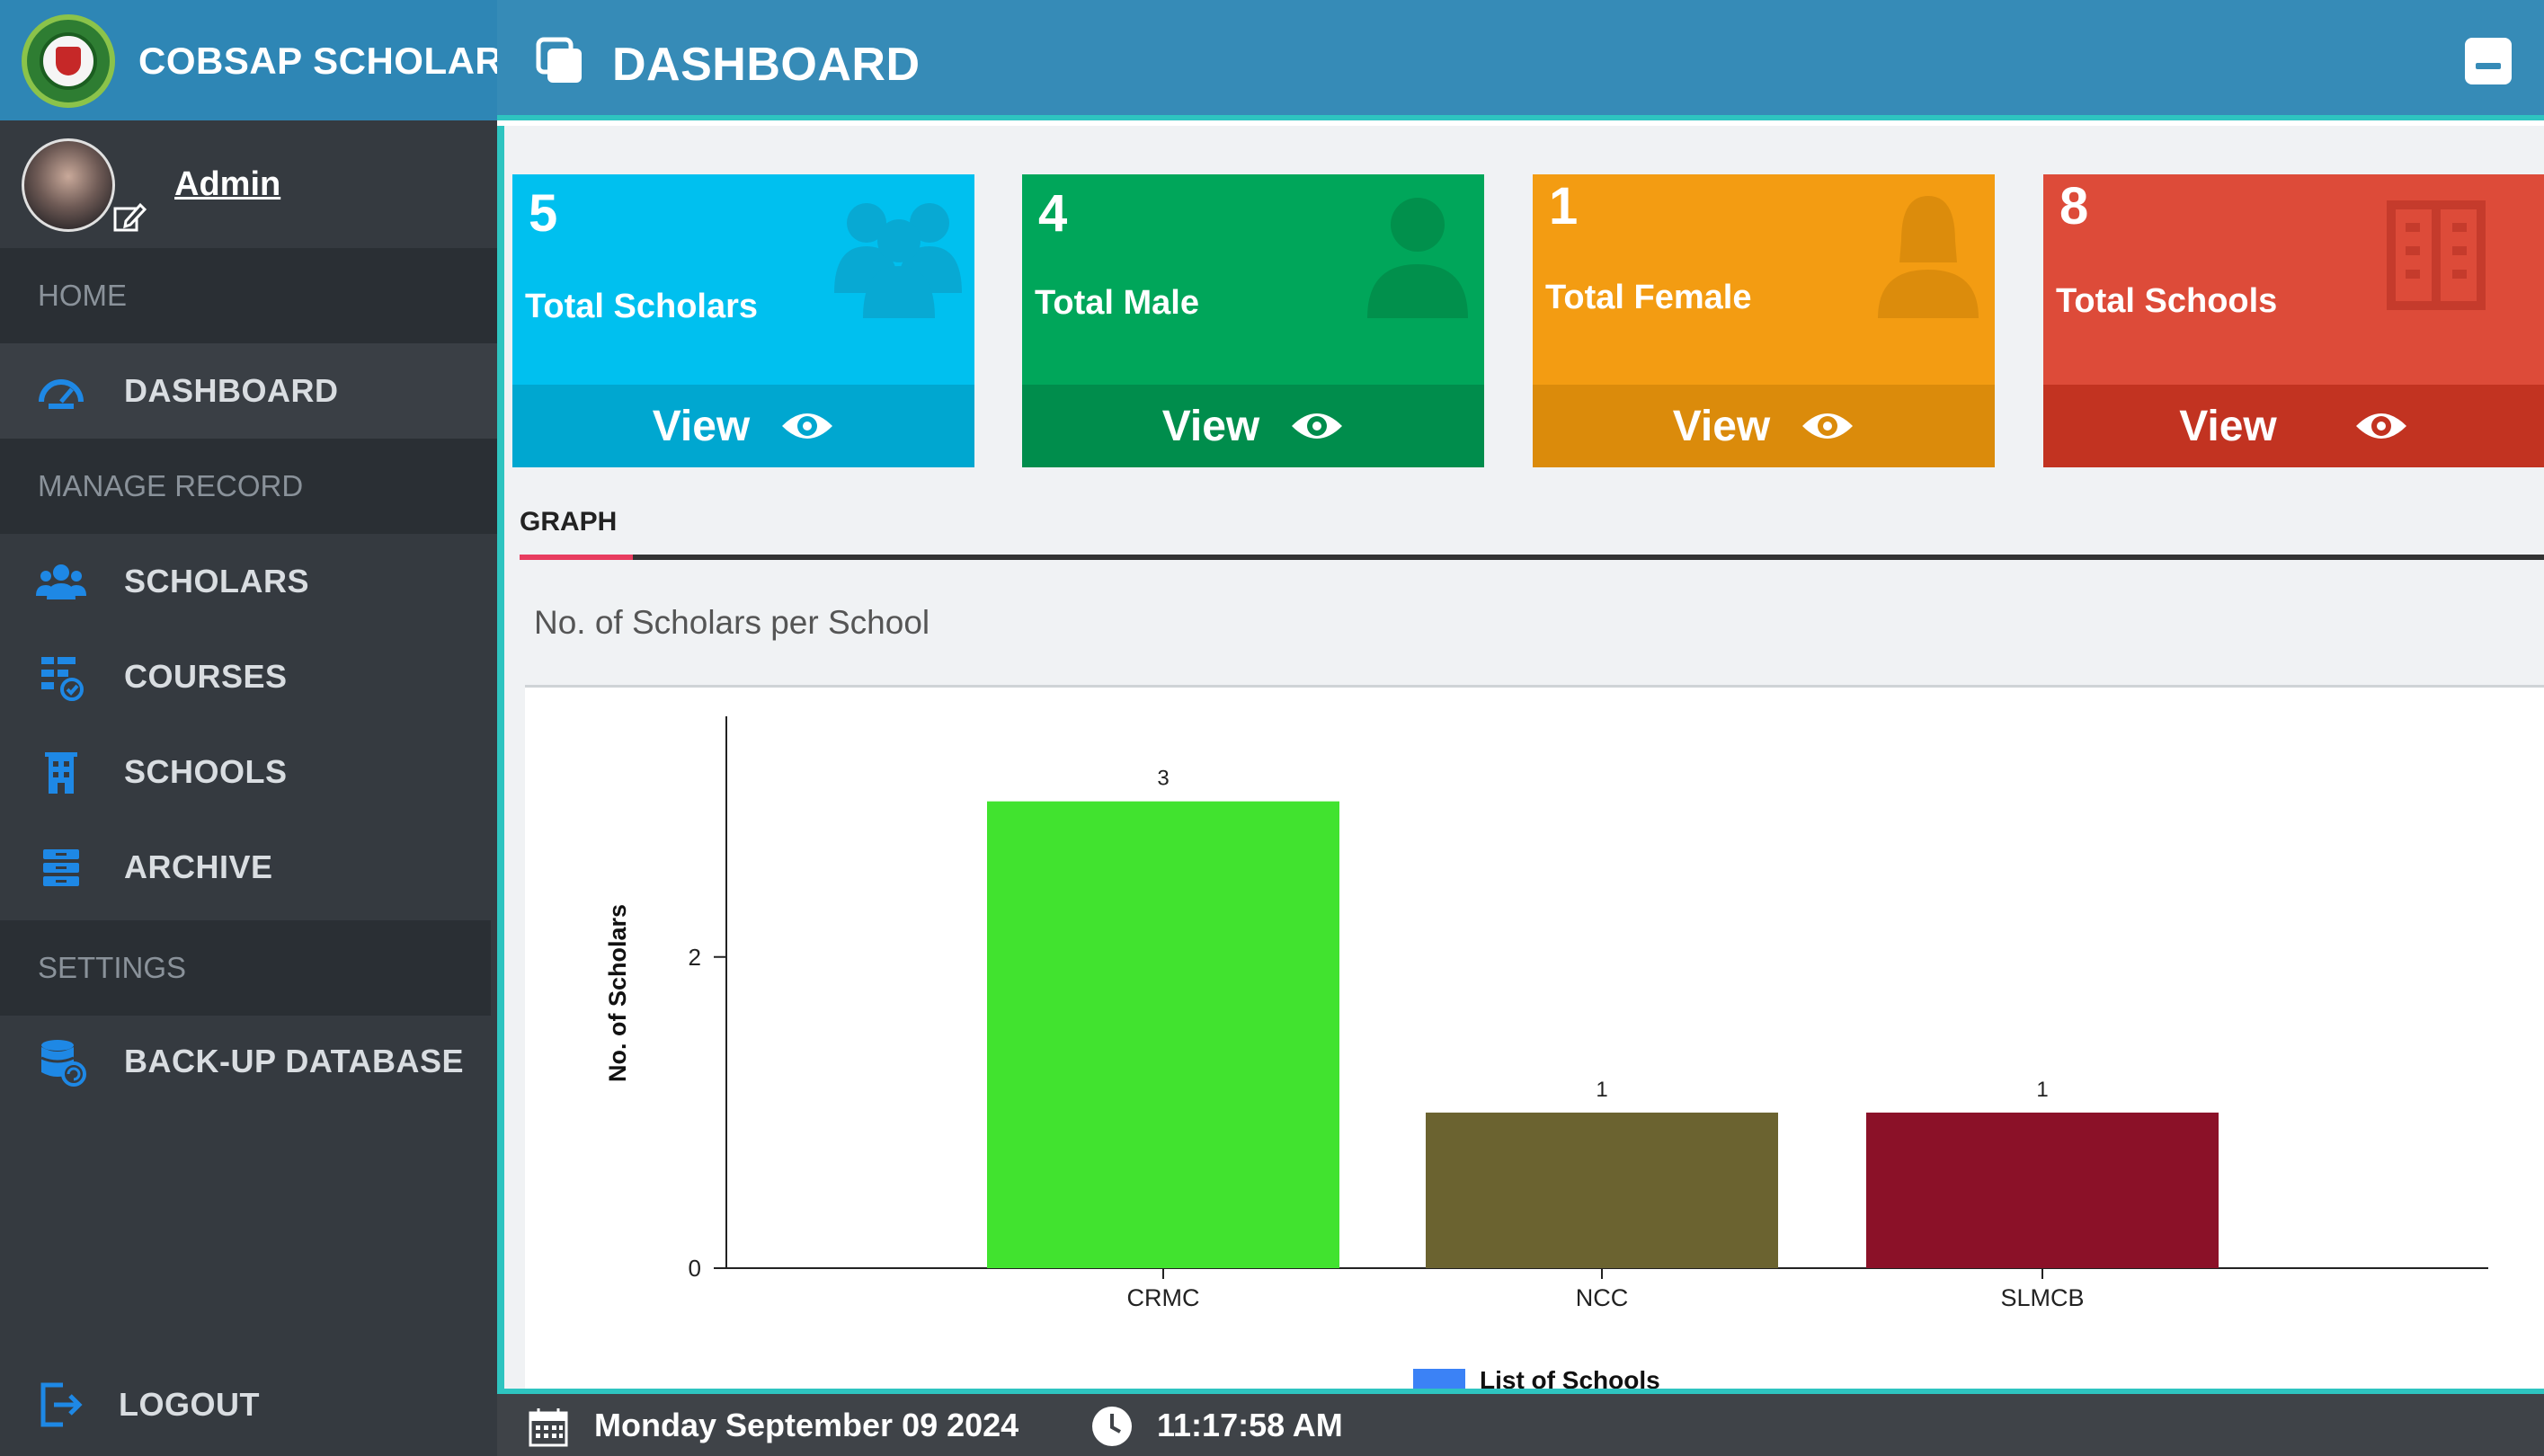 Image resolution: width=2544 pixels, height=1456 pixels. I want to click on current-time: 11:17:58 AM, so click(1250, 1425).